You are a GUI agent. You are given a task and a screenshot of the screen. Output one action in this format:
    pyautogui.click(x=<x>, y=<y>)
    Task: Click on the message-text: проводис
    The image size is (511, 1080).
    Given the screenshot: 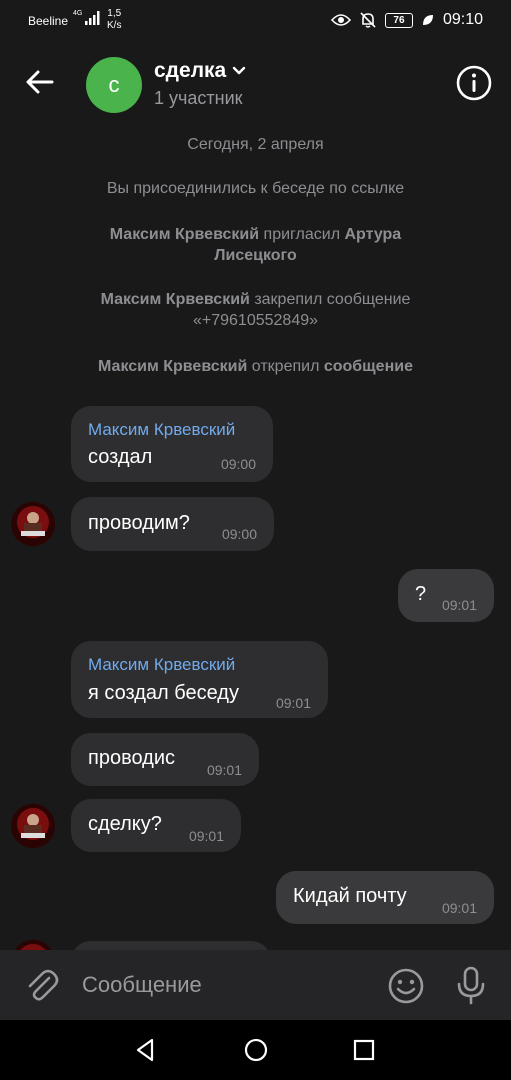 What is the action you would take?
    pyautogui.click(x=132, y=758)
    